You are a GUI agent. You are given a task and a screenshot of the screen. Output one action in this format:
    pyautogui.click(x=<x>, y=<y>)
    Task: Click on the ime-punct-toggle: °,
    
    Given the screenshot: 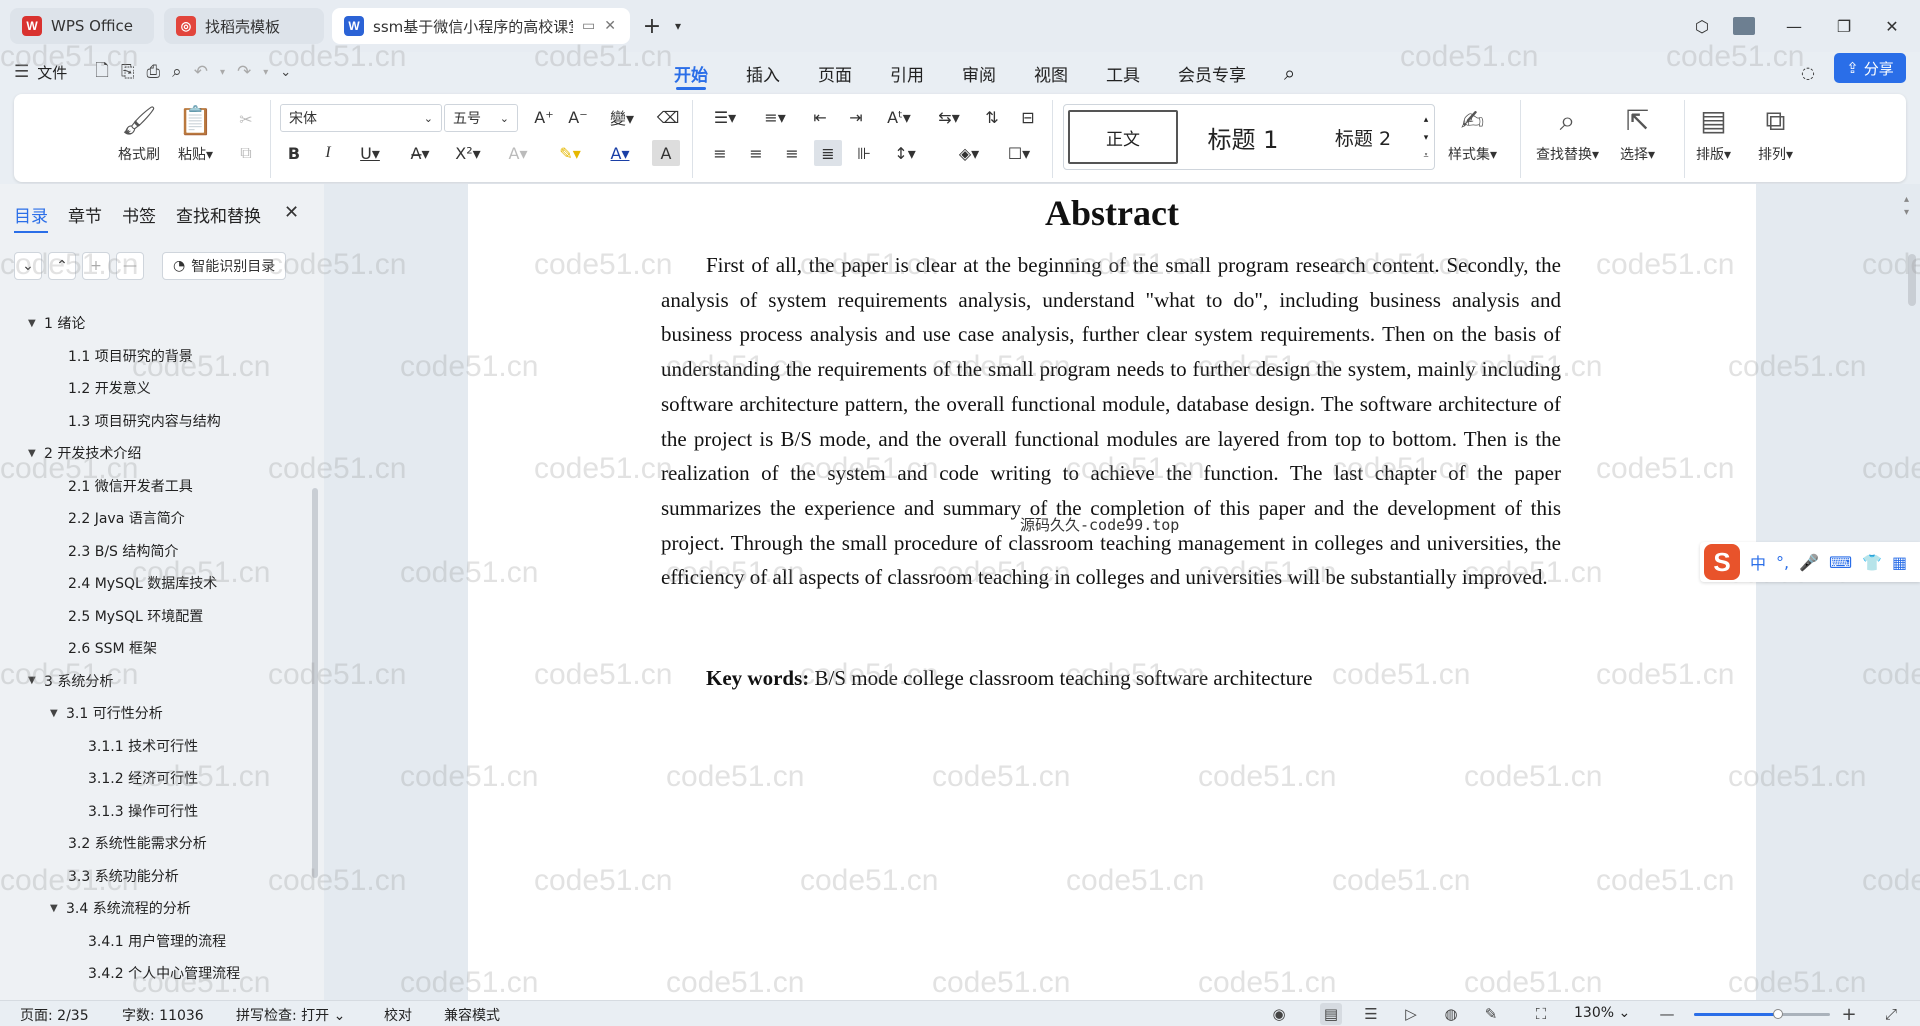 What is the action you would take?
    pyautogui.click(x=1782, y=562)
    